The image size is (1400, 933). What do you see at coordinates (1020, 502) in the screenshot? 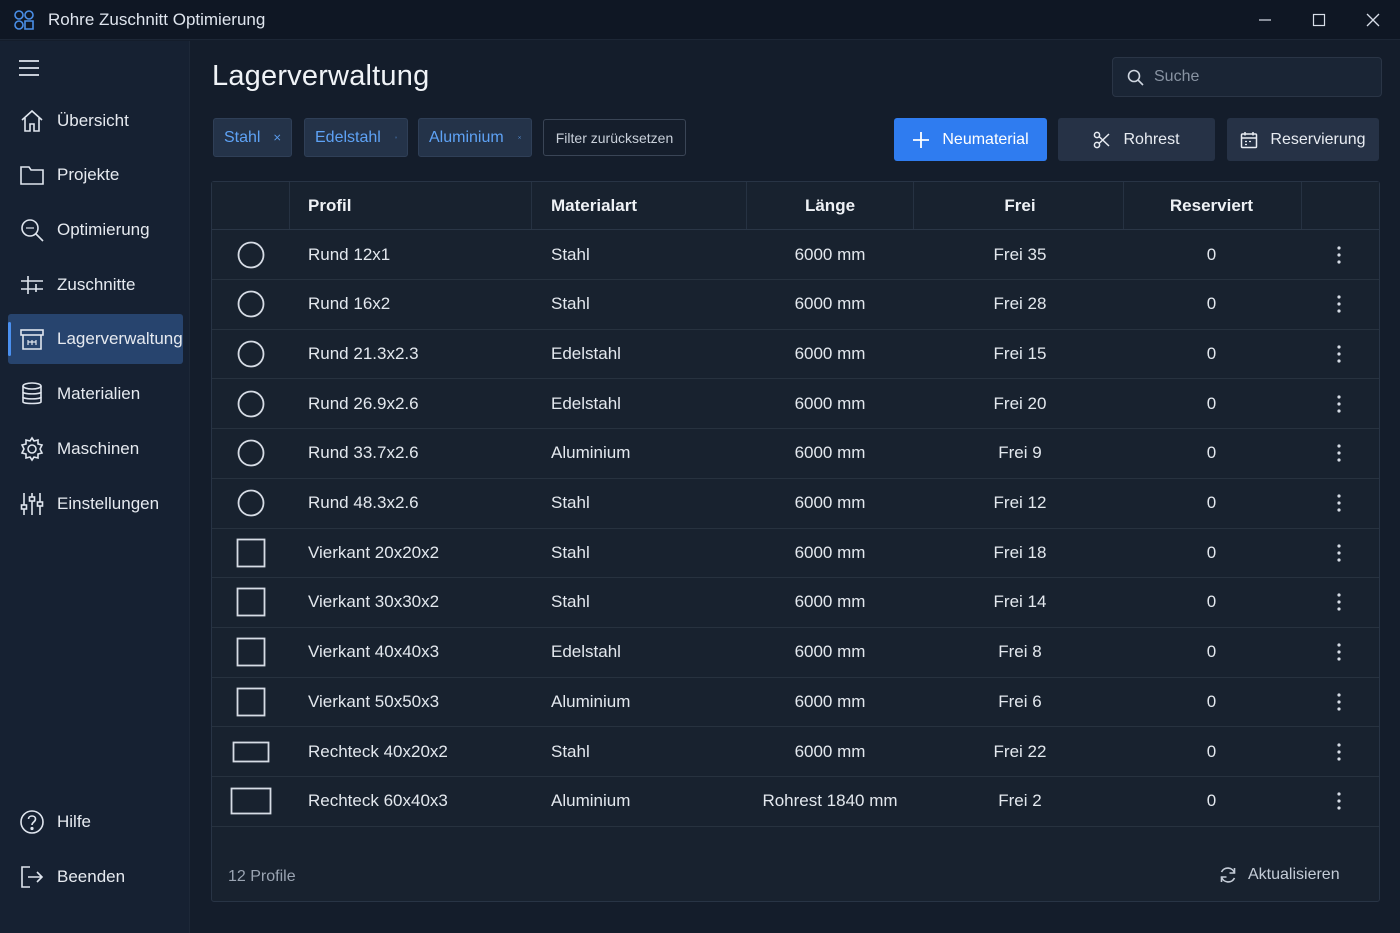
I see `frei-cell: Frei 12` at bounding box center [1020, 502].